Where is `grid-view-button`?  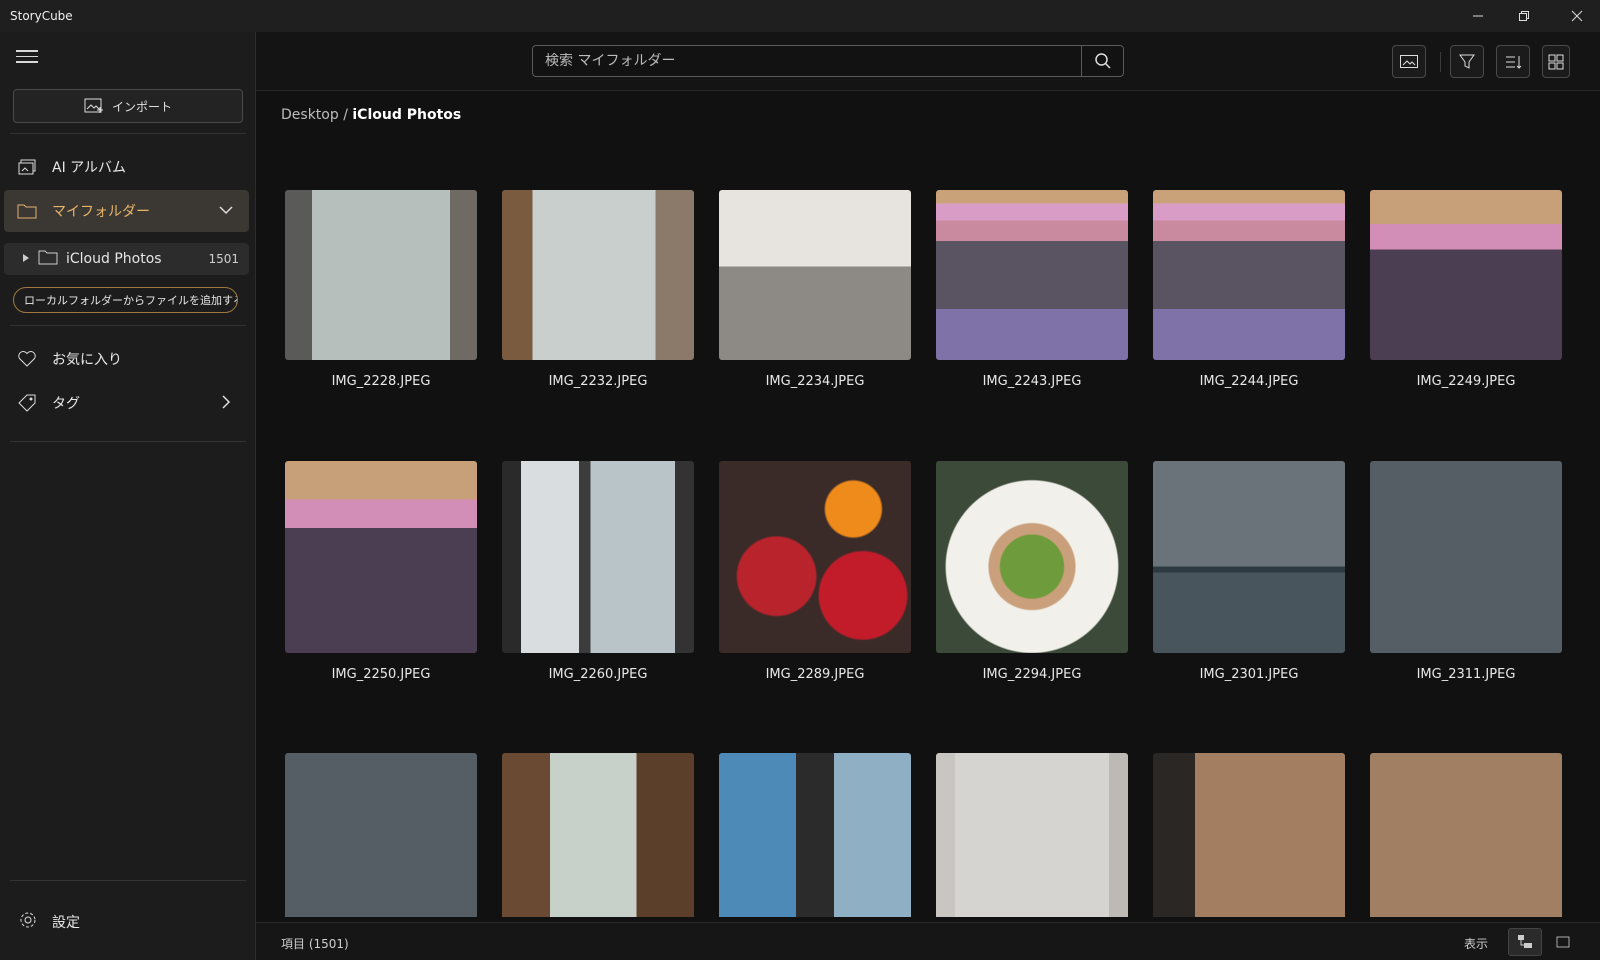 grid-view-button is located at coordinates (1556, 61).